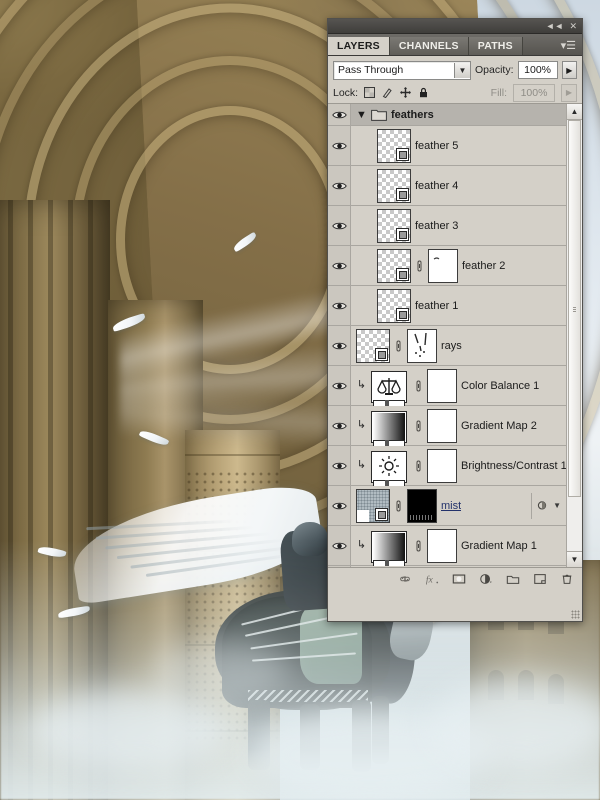 This screenshot has width=600, height=800. What do you see at coordinates (495, 46) in the screenshot?
I see `tab-paths: PATHS` at bounding box center [495, 46].